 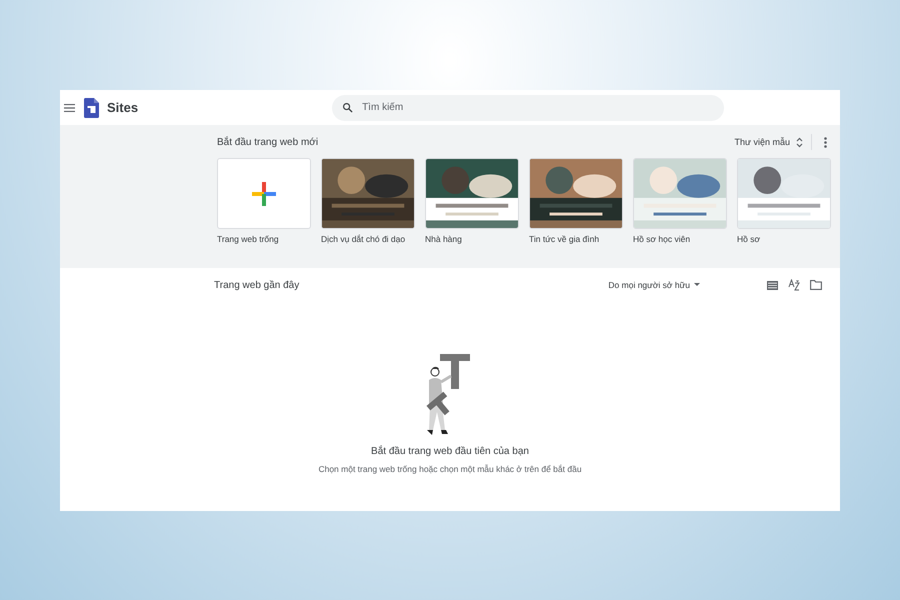 What do you see at coordinates (662, 239) in the screenshot?
I see `template-label: Hồ sơ học viên` at bounding box center [662, 239].